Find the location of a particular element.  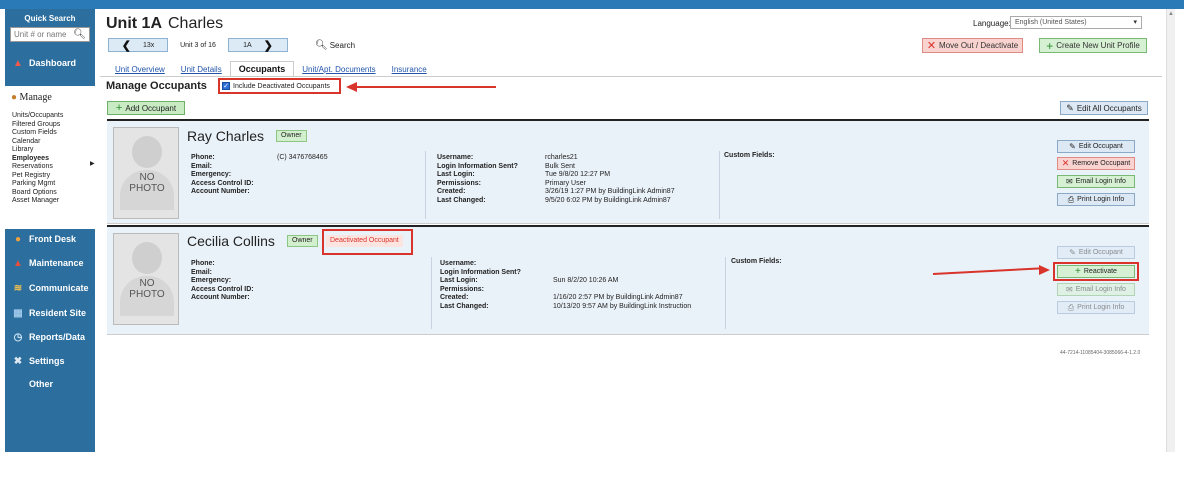

search-icon: 🔍︎ is located at coordinates (79, 34).